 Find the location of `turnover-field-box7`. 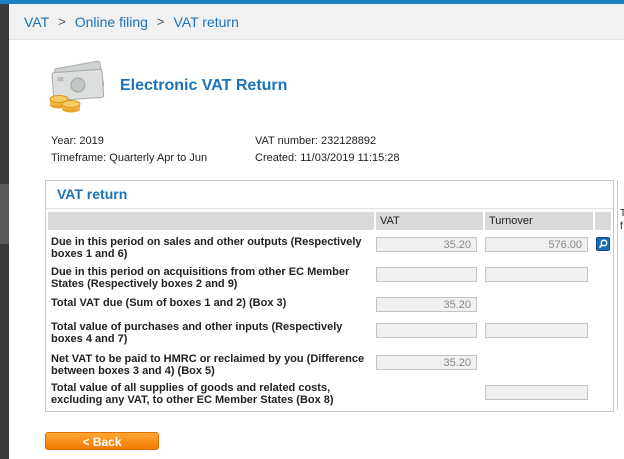

turnover-field-box7 is located at coordinates (536, 330).